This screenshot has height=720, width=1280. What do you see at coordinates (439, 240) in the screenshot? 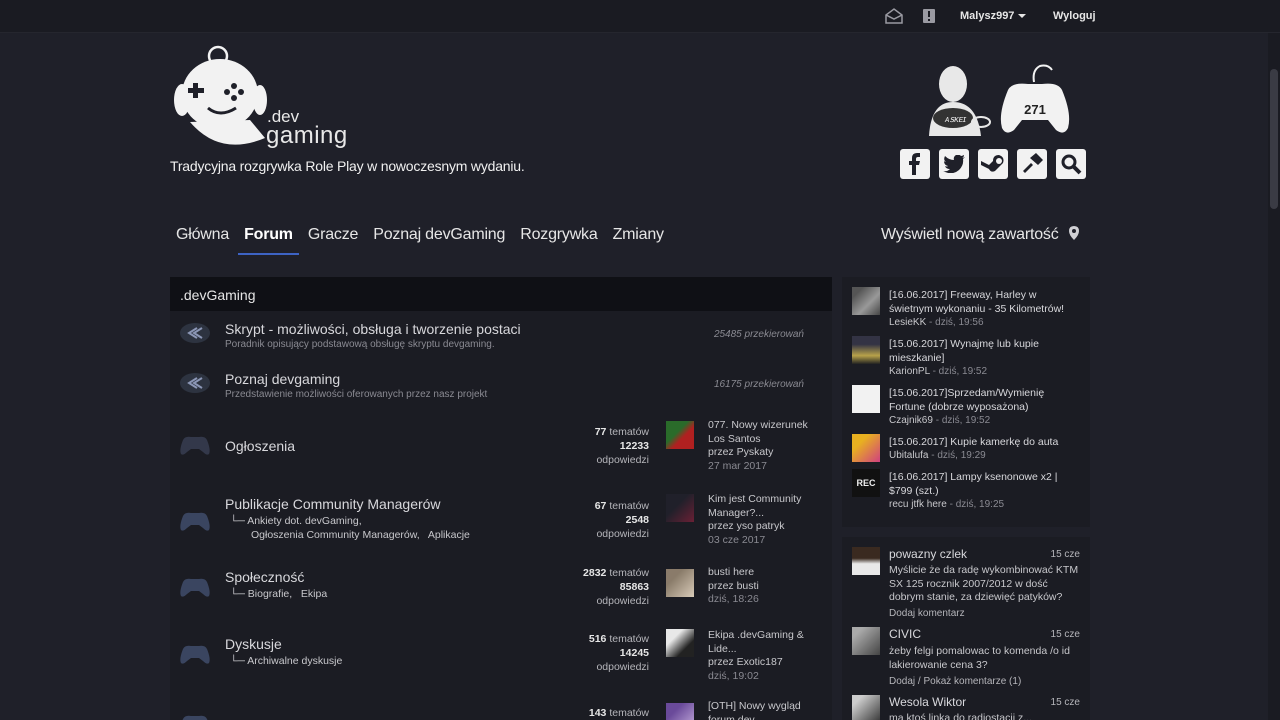
I see `nav-about: Poznaj devGaming` at bounding box center [439, 240].